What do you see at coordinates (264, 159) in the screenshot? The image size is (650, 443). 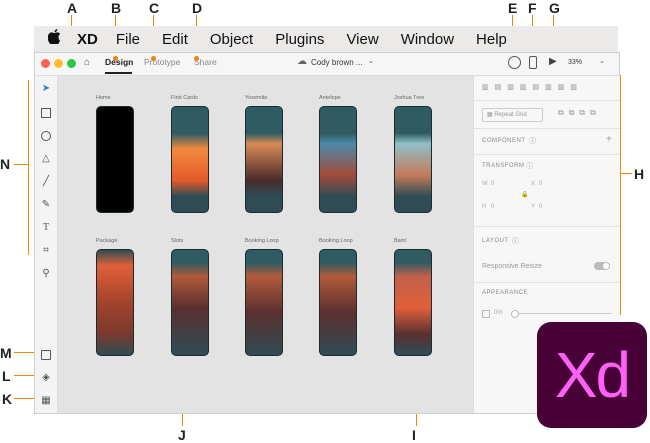 I see `artboard-yosemite` at bounding box center [264, 159].